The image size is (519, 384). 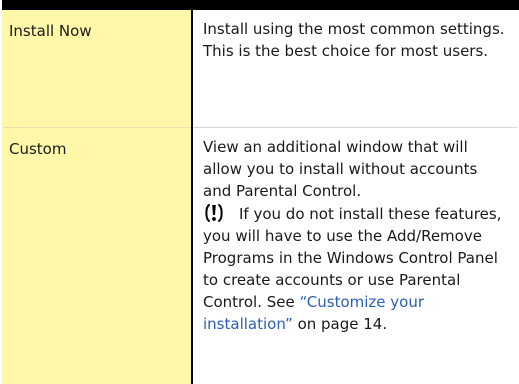 I want to click on option-name: Install Now, so click(x=50, y=31).